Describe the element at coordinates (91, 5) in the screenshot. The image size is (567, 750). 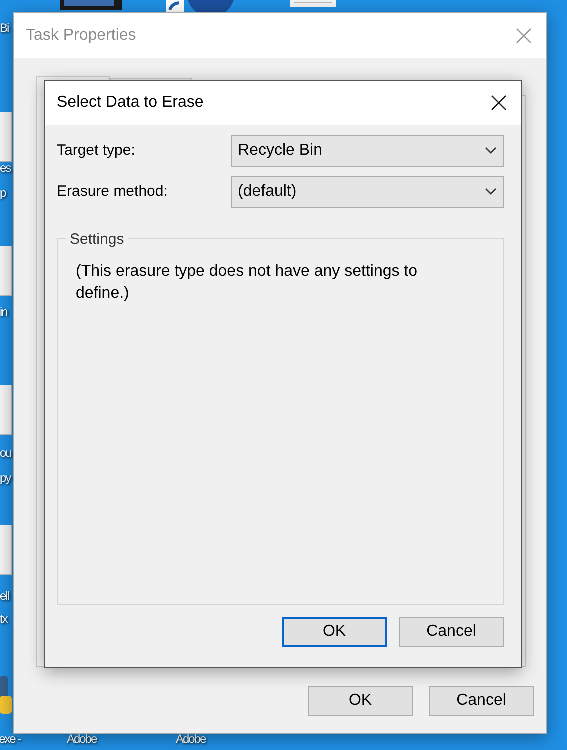
I see `monitor-icon` at that location.